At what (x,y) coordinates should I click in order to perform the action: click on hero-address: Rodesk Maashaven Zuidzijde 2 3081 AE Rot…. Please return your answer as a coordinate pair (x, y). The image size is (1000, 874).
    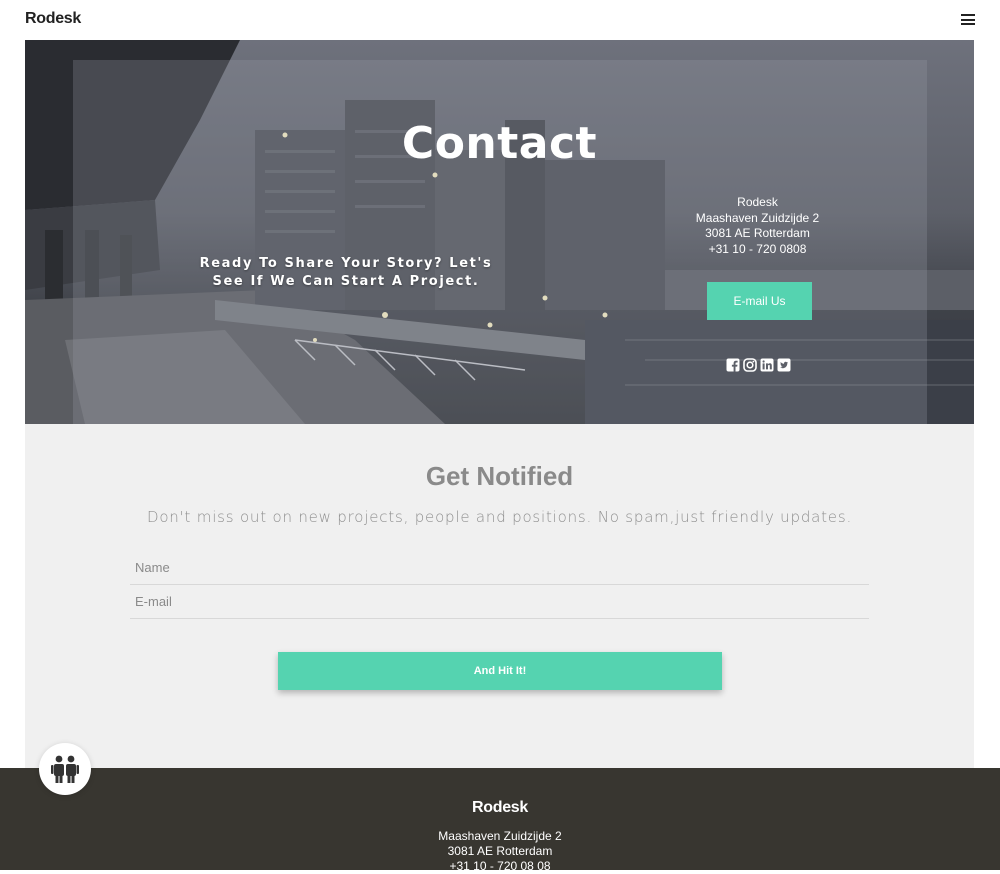
    Looking at the image, I should click on (757, 226).